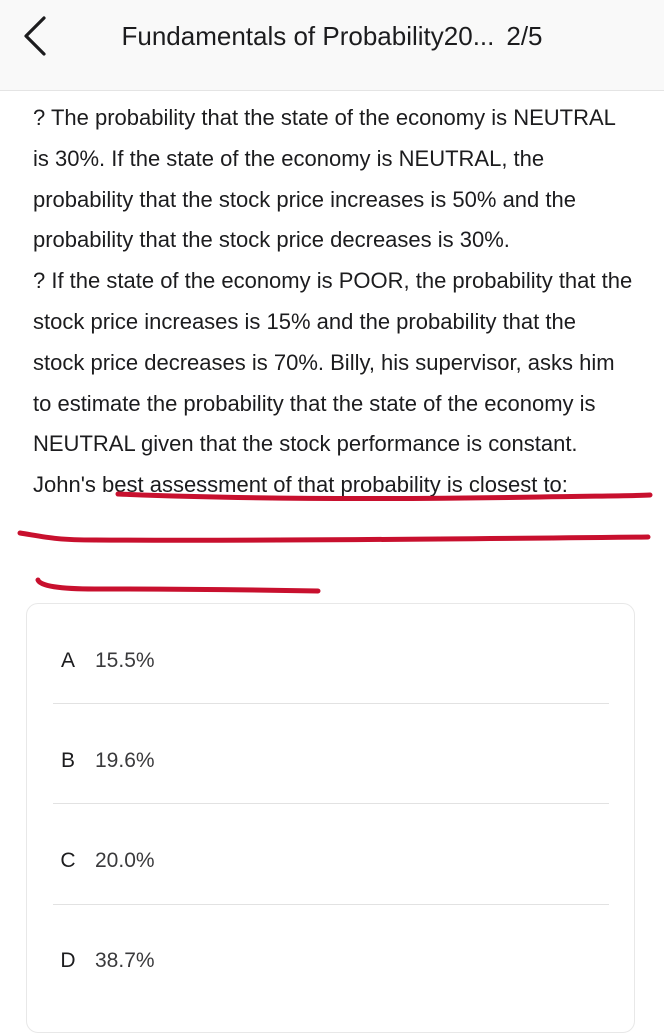  I want to click on option-letter: C, so click(68, 860).